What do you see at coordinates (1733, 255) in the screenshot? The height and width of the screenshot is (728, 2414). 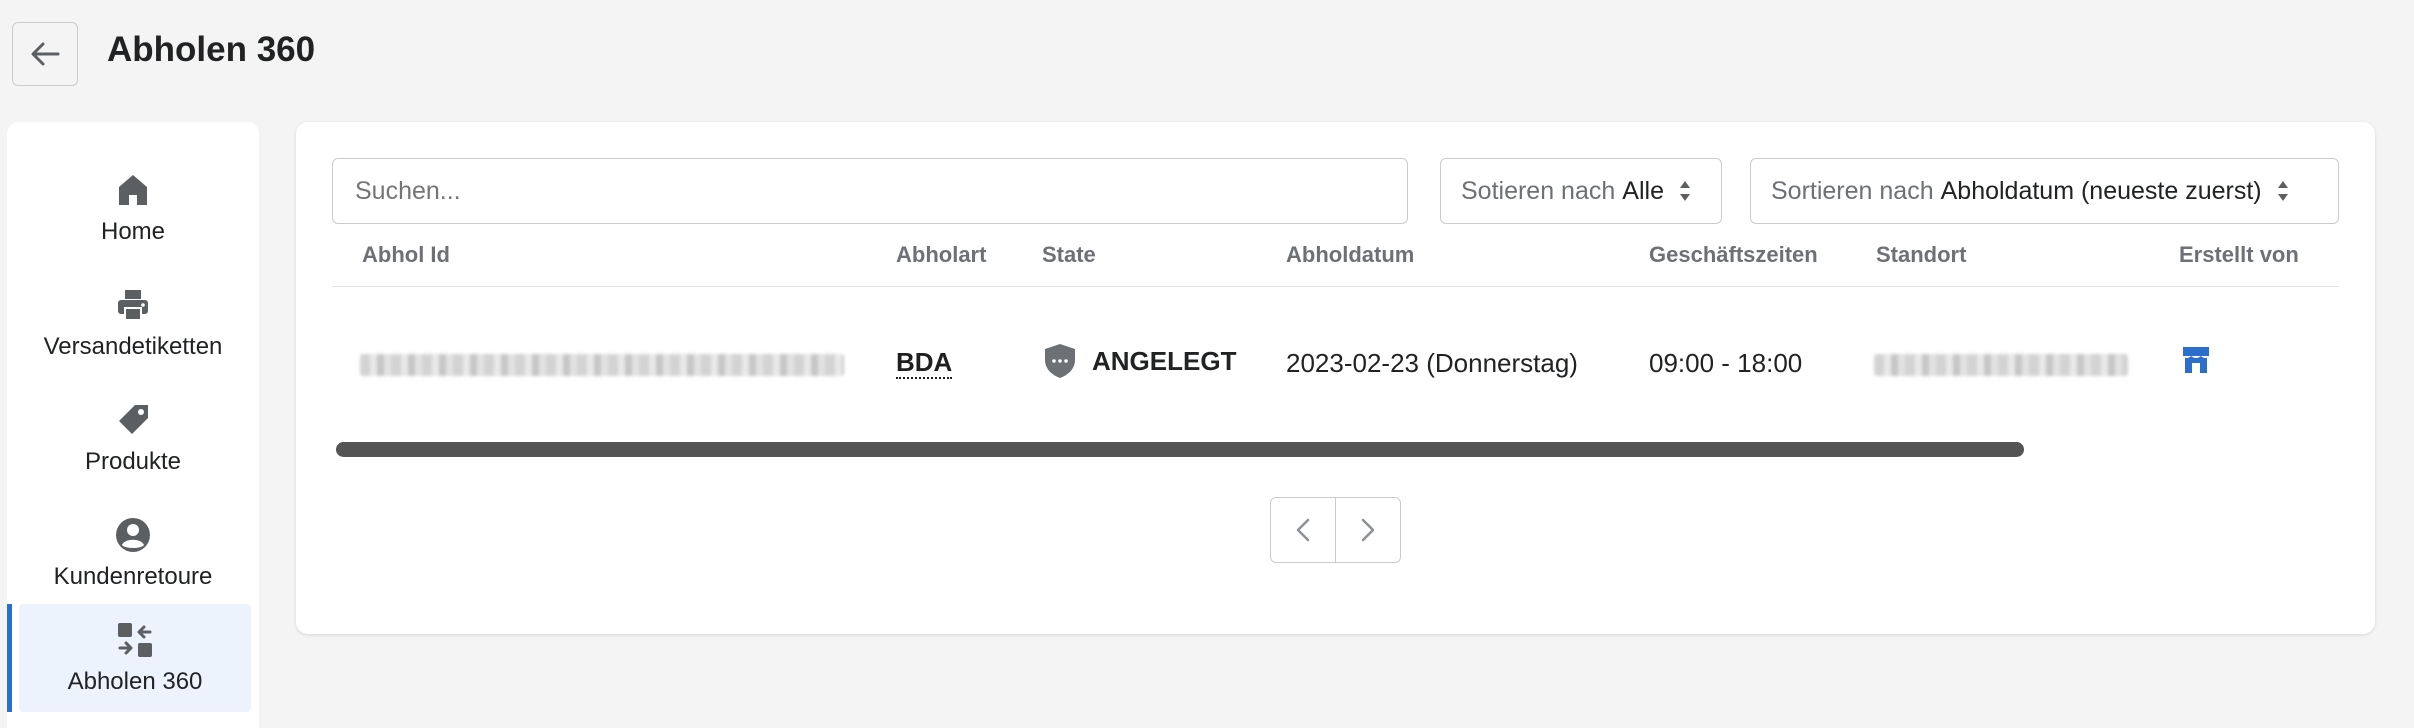 I see `column-header-geschaeftszeiten: Geschäftszeiten` at bounding box center [1733, 255].